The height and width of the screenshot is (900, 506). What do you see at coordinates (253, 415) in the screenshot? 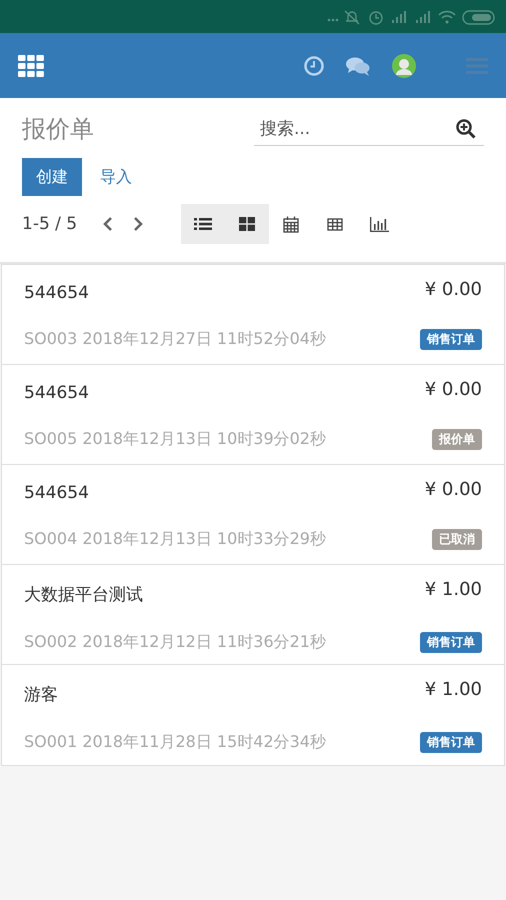
I see `quotation-card: 544654 ¥ 0.00 SO005 2018年12月13日 10时39分02秒 报价单` at bounding box center [253, 415].